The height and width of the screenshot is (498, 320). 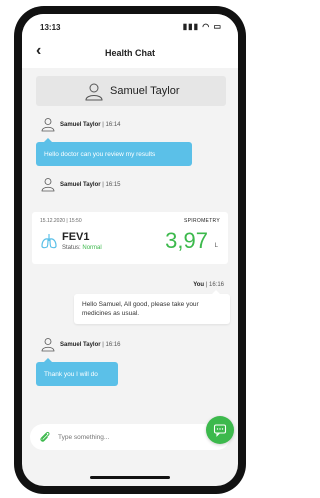 I want to click on message-sender: Samuel Taylor | 16:16, so click(x=100, y=346).